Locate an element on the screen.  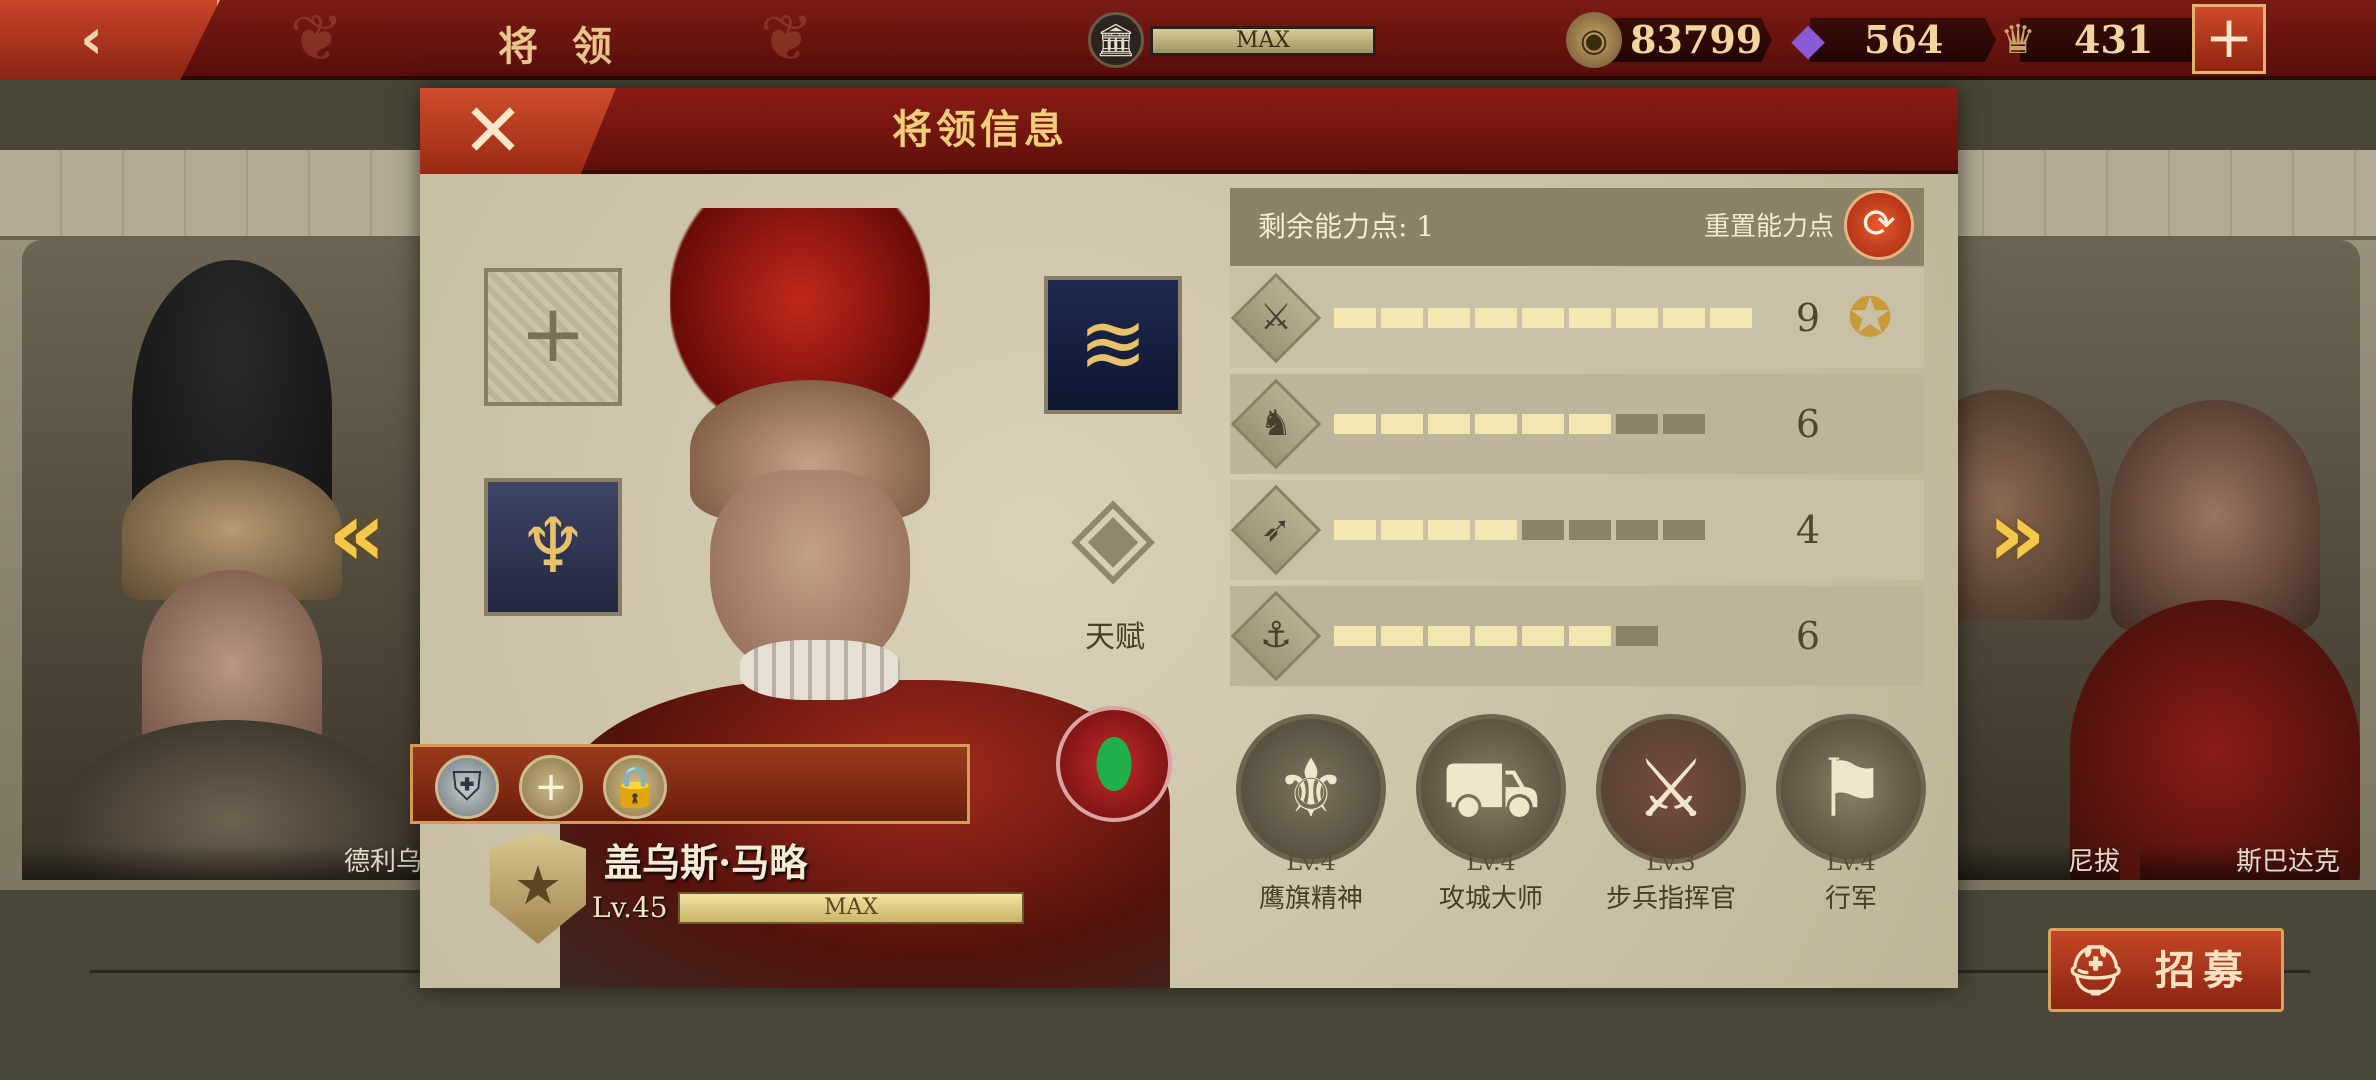
equipment-slot-empty: + is located at coordinates (553, 337).